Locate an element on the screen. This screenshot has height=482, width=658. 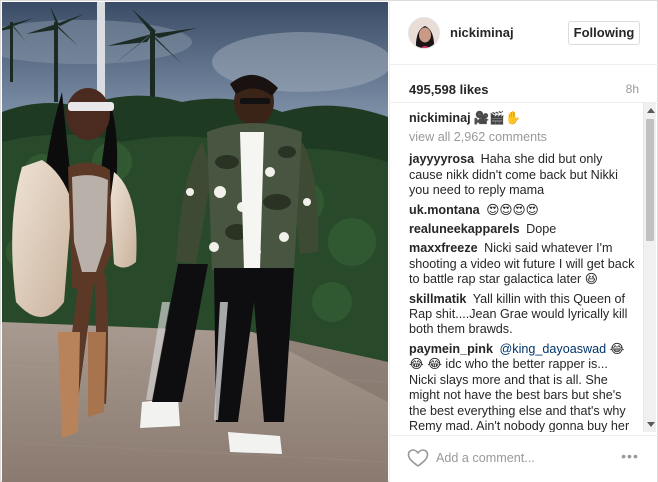
comments-scrollbar is located at coordinates (649, 267).